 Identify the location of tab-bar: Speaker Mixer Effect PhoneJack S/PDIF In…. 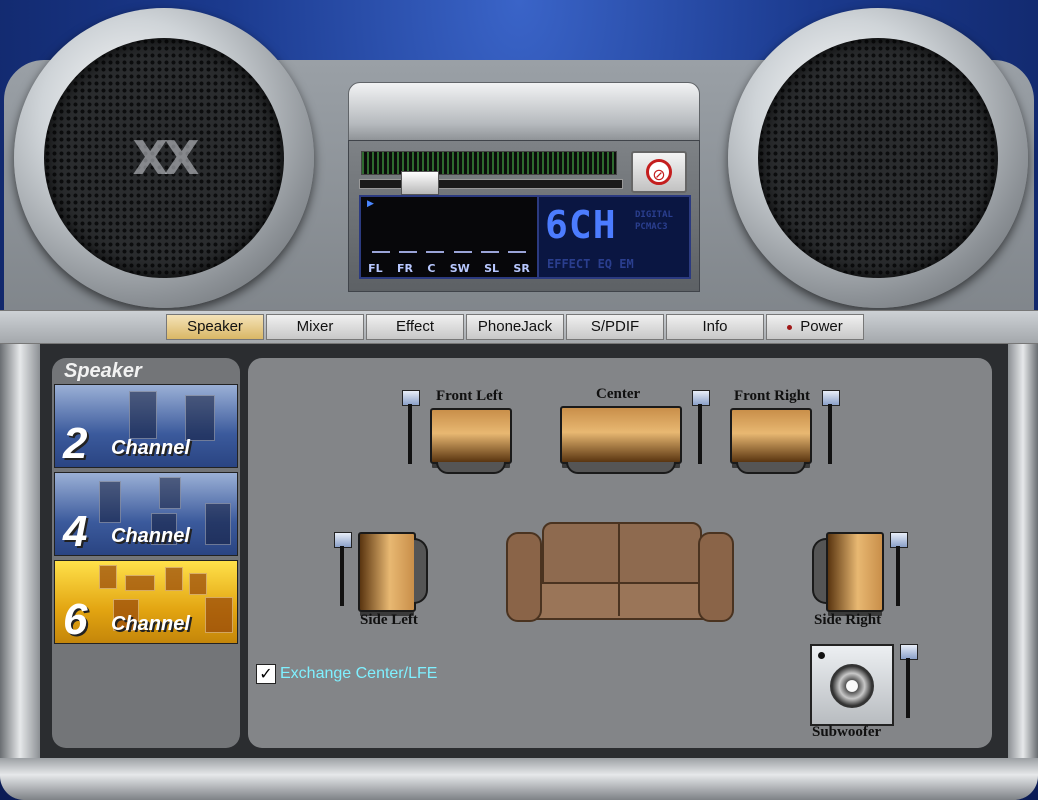
(519, 327).